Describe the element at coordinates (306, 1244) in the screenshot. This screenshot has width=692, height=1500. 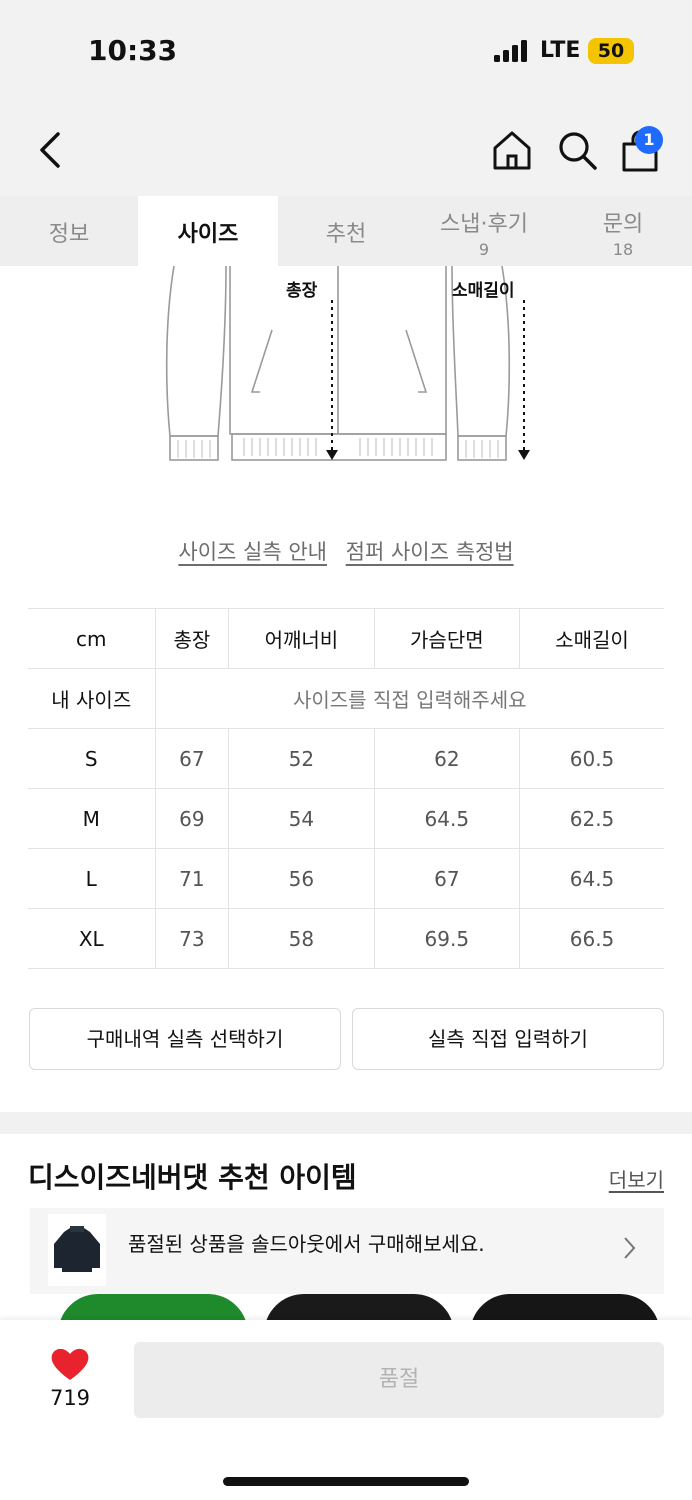
I see `soldout-banner-text: 품절된 상품을 솔드아웃에서 구매해보세요.` at that location.